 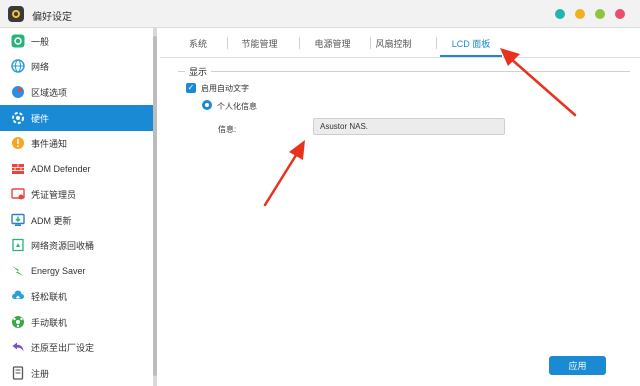 What do you see at coordinates (49, 143) in the screenshot?
I see `sidebar-item-label: 事件通知` at bounding box center [49, 143].